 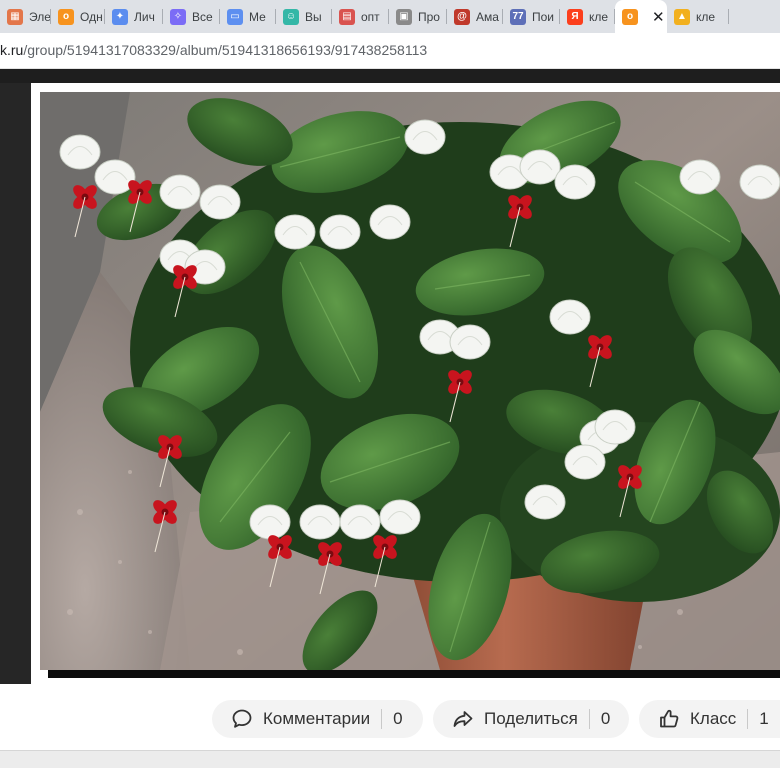 I want to click on browser-tab: ☺ Вы, so click(x=304, y=16).